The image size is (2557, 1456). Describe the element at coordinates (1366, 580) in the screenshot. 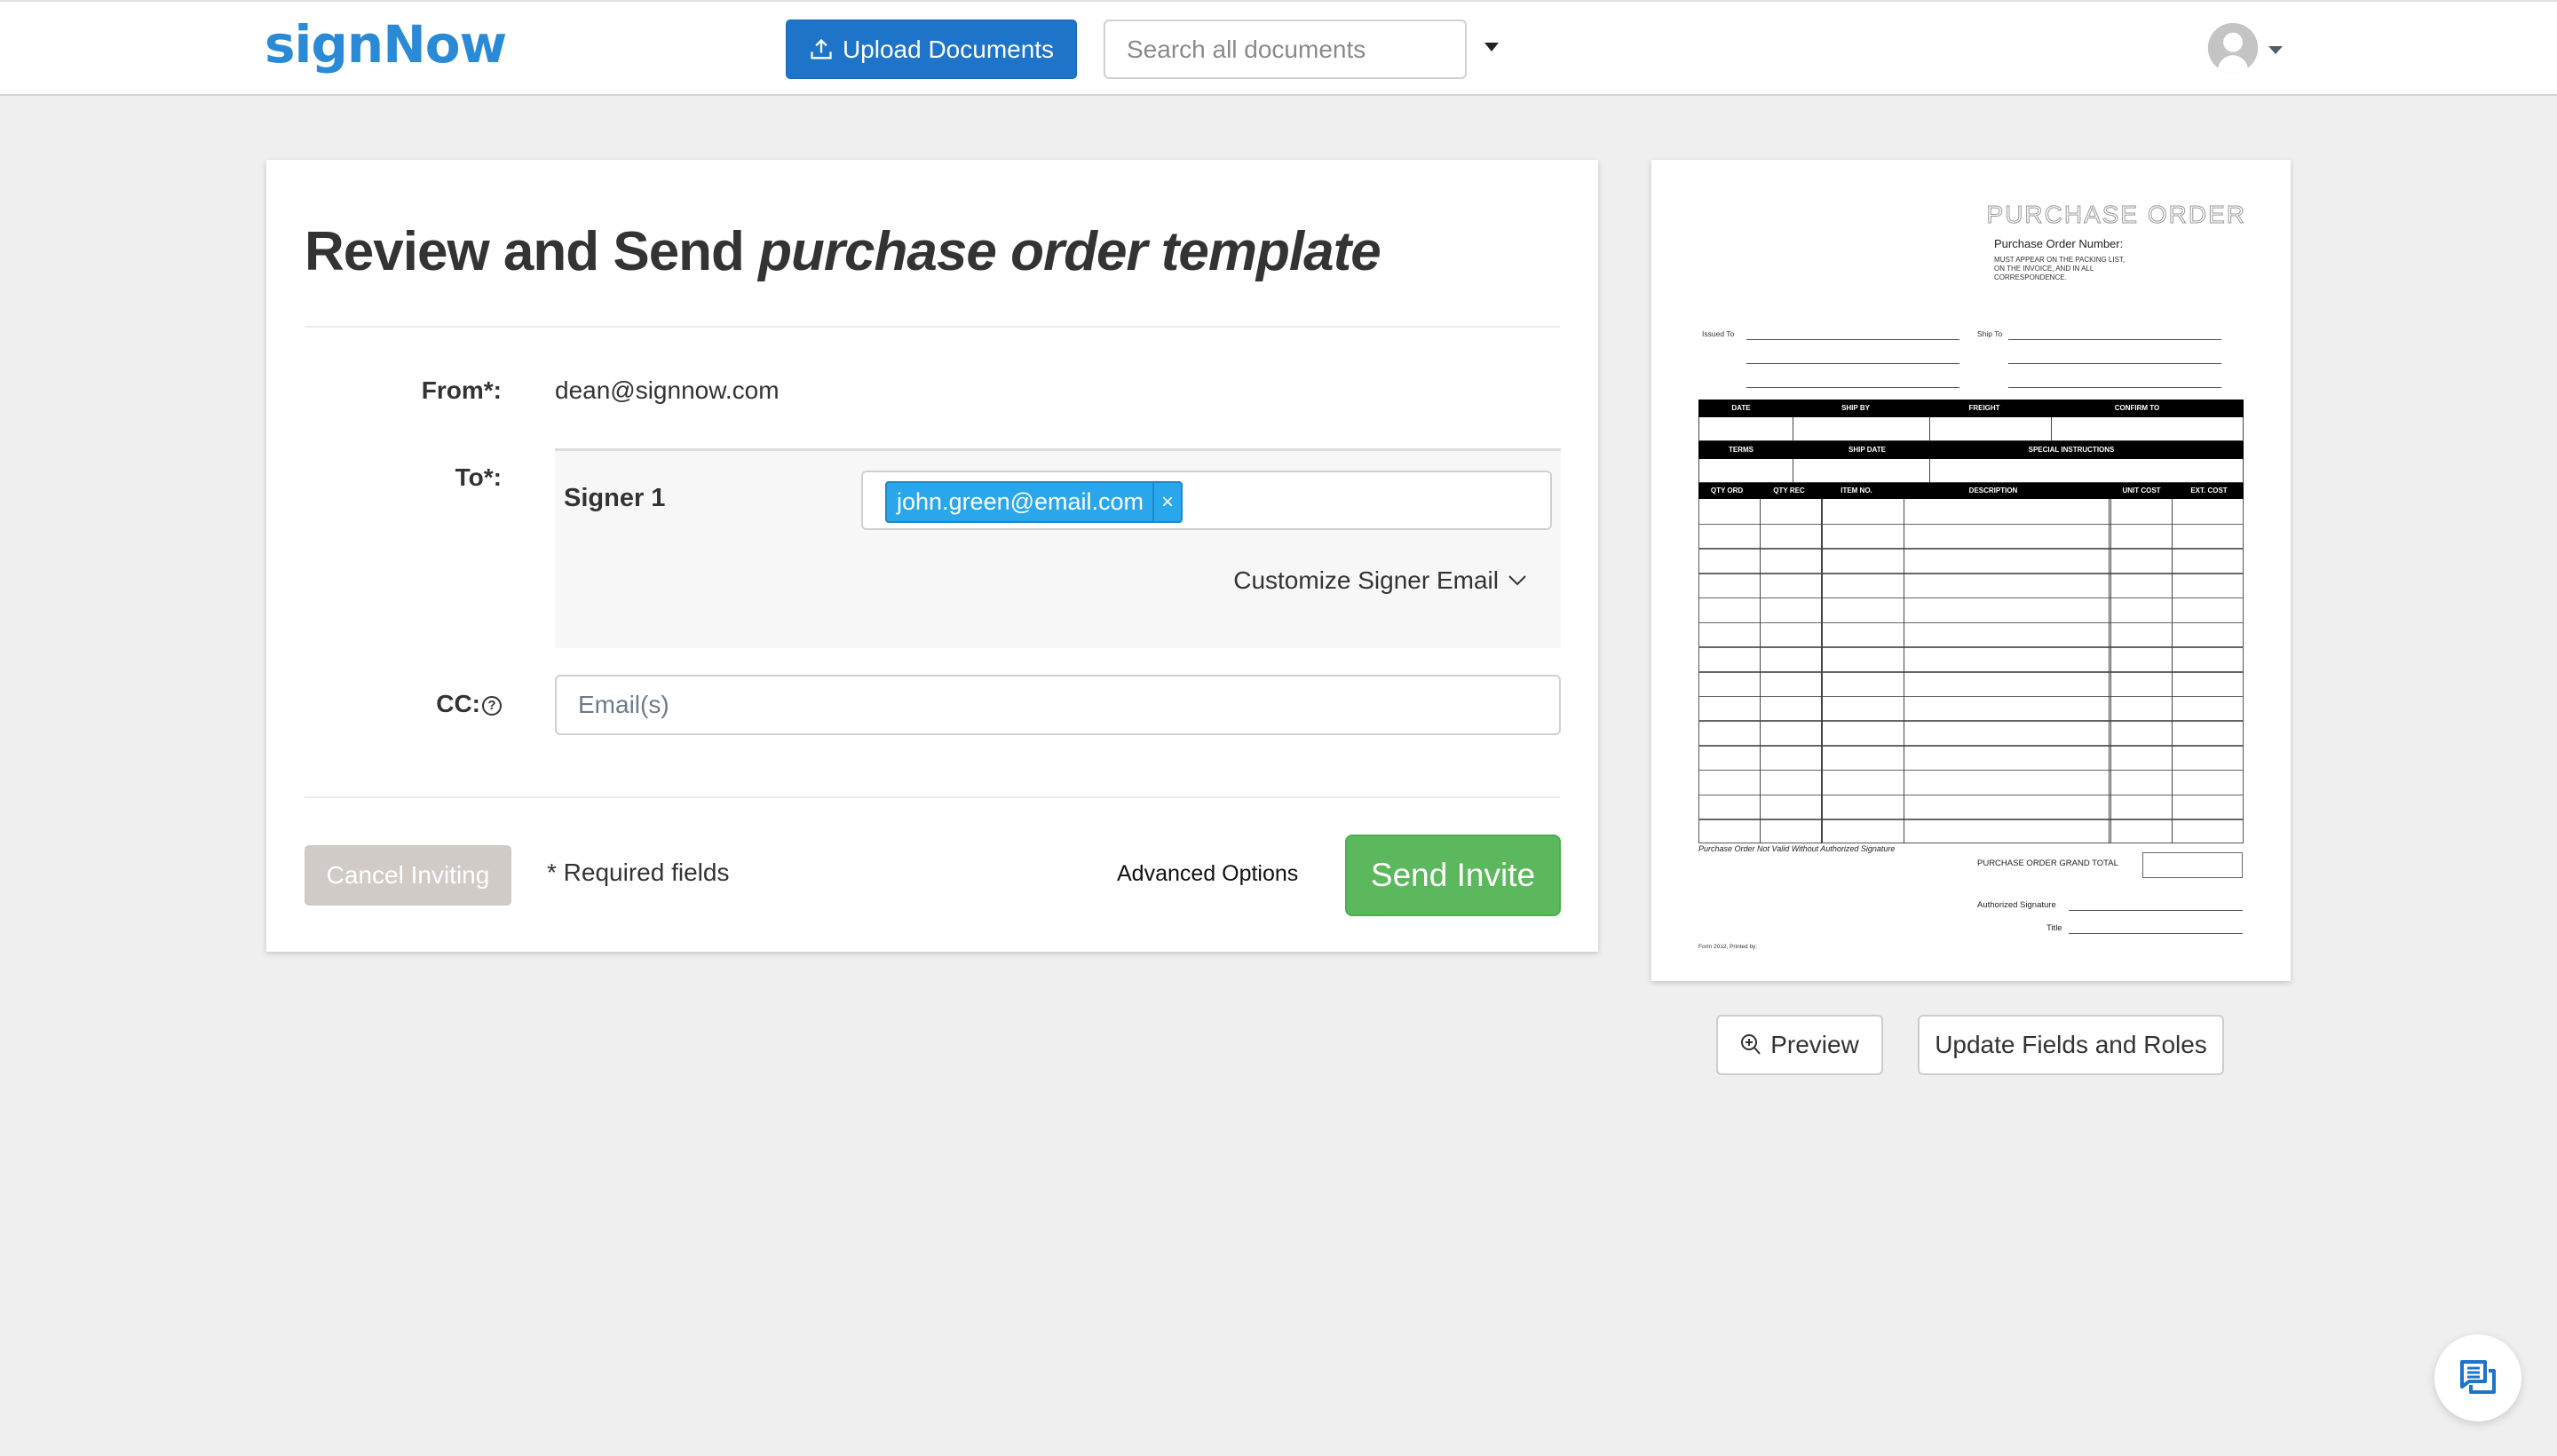

I see `customize-signer-email-label: Customize Signer Email` at that location.